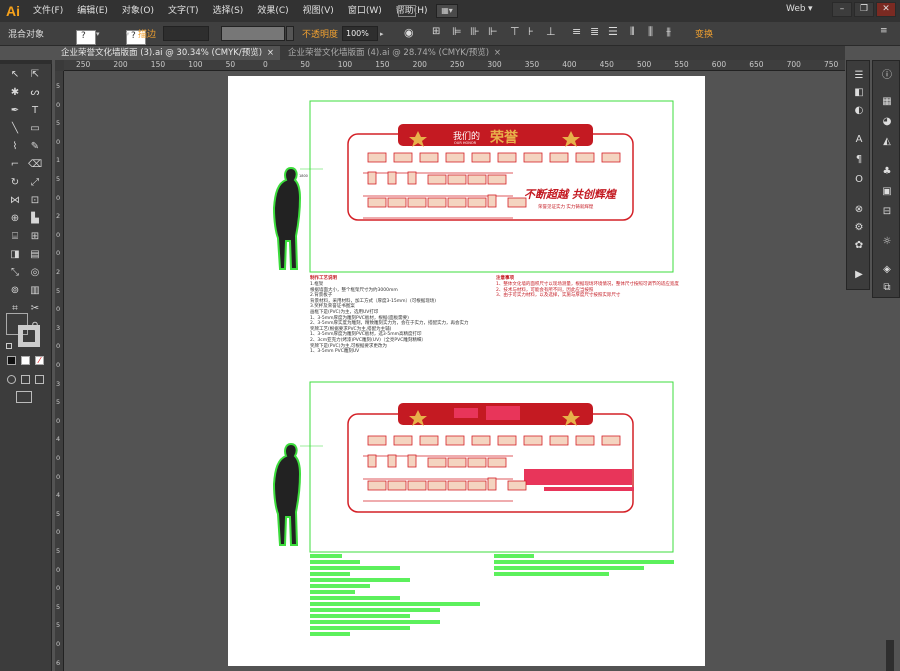 The height and width of the screenshot is (671, 900). What do you see at coordinates (859, 275) in the screenshot?
I see `actions-panel-icon: ▶` at bounding box center [859, 275].